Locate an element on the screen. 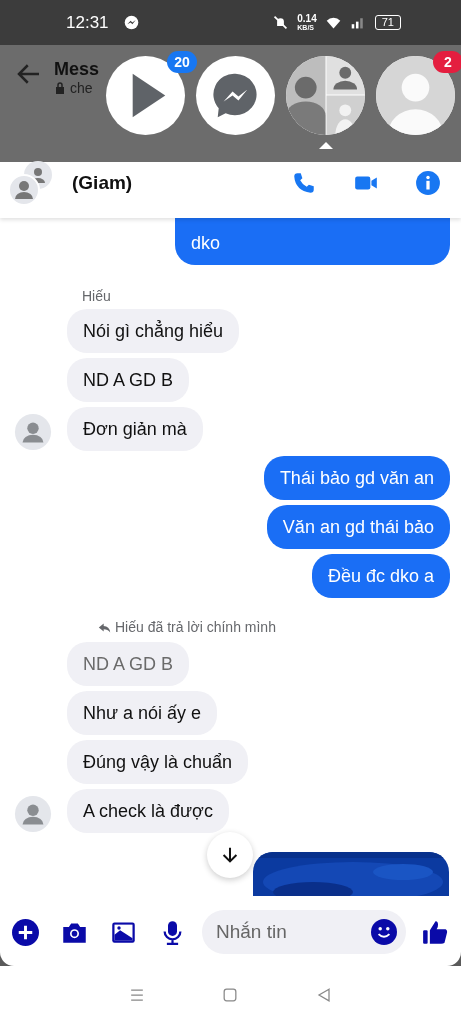 Image resolution: width=461 pixels, height=1024 pixels. thumbs-up-icon is located at coordinates (435, 932).